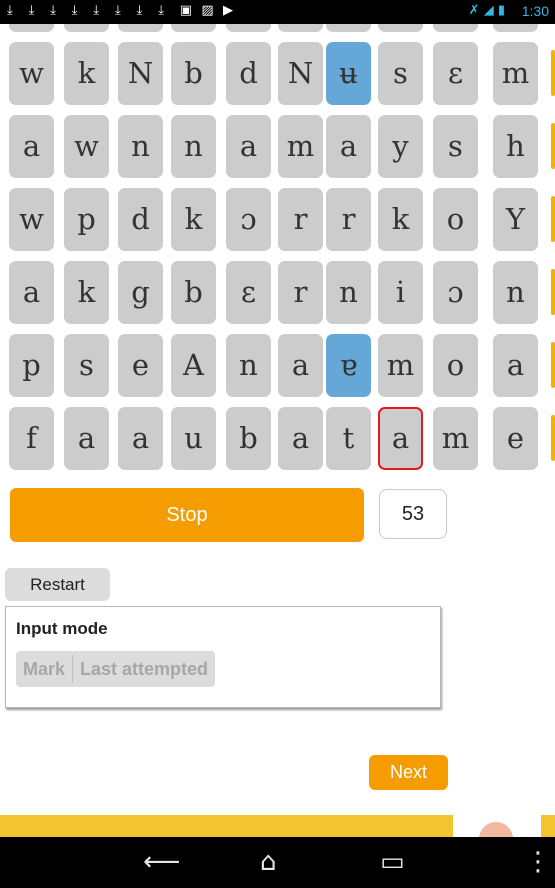 The height and width of the screenshot is (888, 555). I want to click on restart-button: Restart, so click(57, 584).